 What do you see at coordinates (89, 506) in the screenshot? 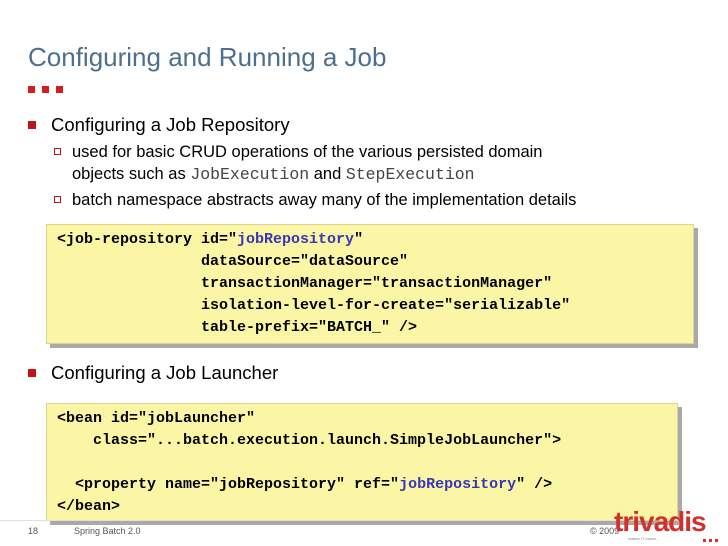
I see `code-line: </bean>` at bounding box center [89, 506].